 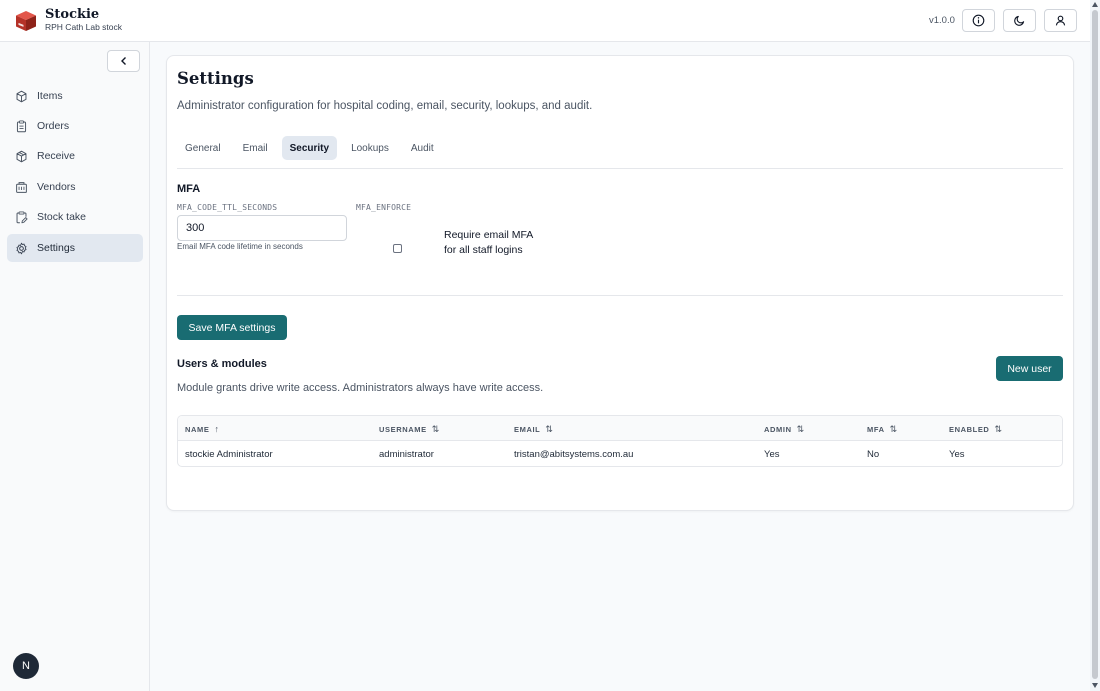 What do you see at coordinates (422, 148) in the screenshot?
I see `tab-audit: Audit` at bounding box center [422, 148].